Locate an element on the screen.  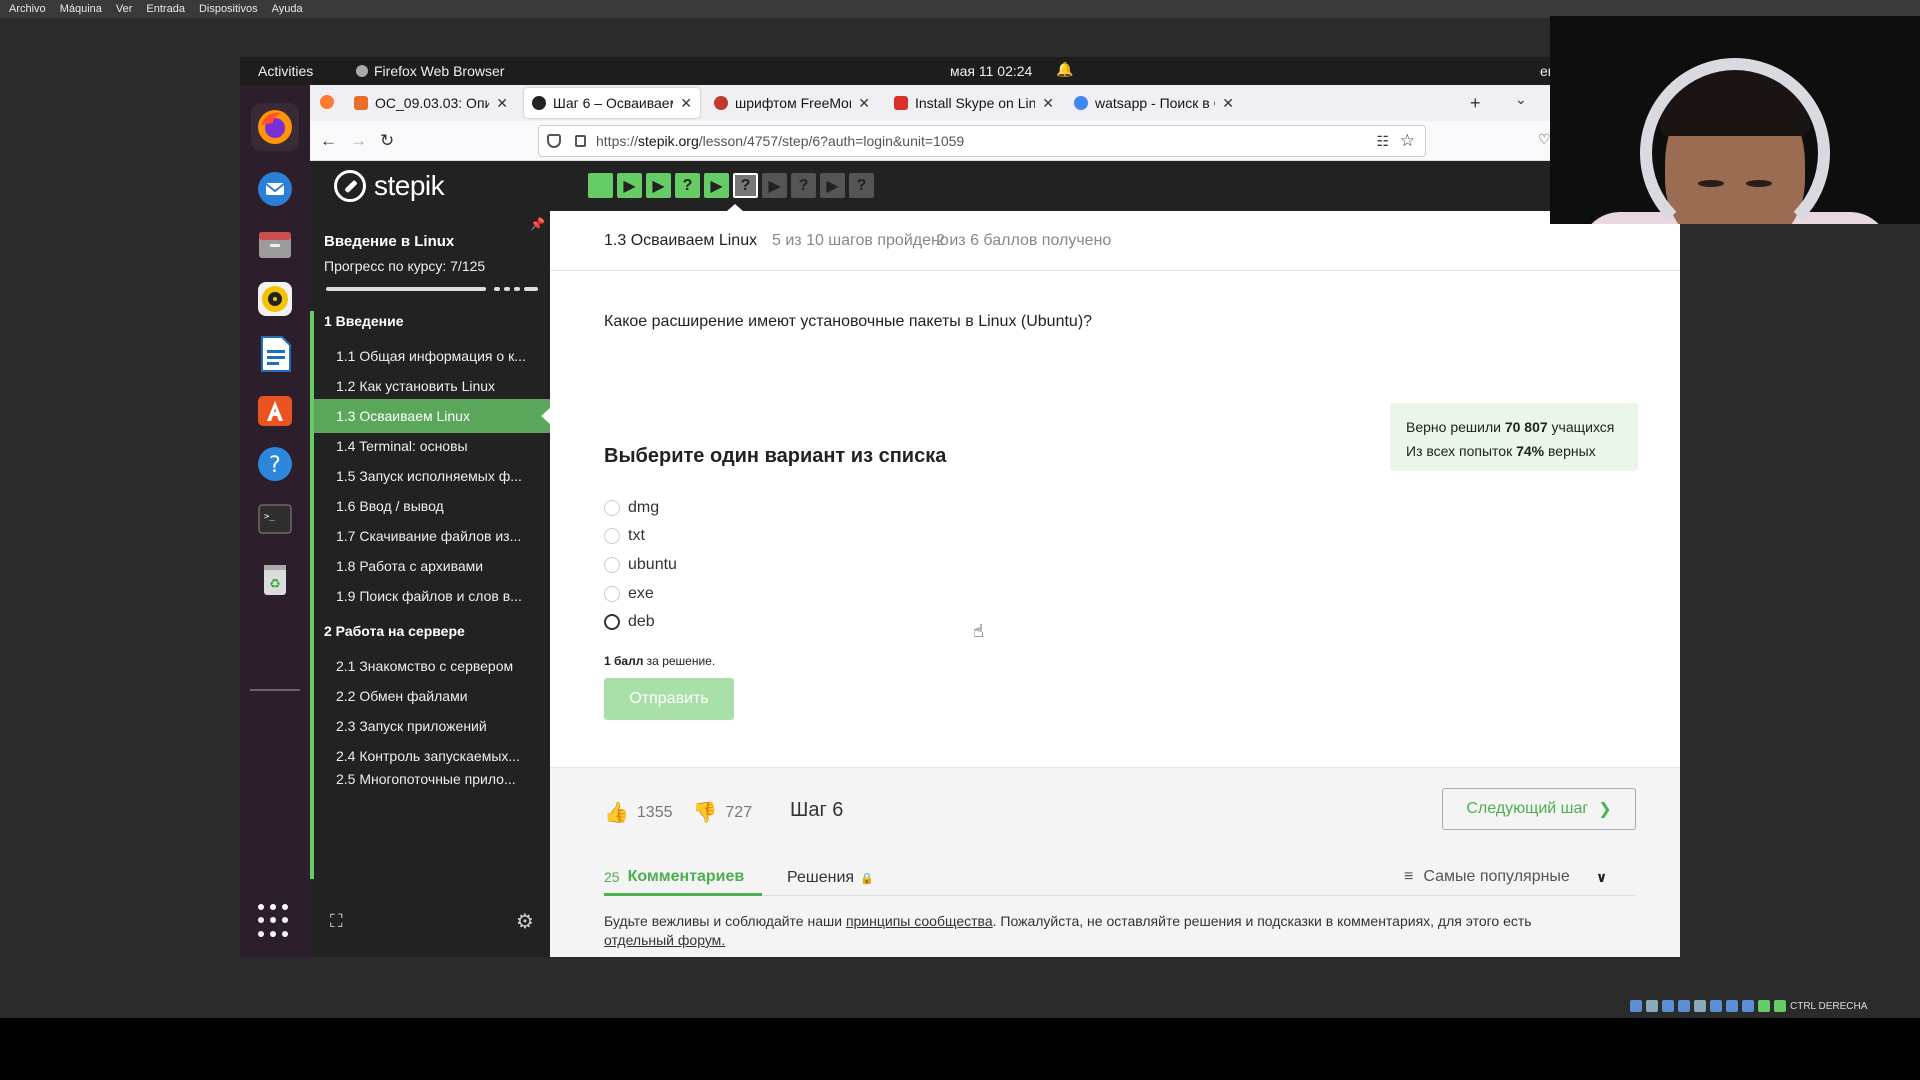
section-title: 1 Введение is located at coordinates (364, 321).